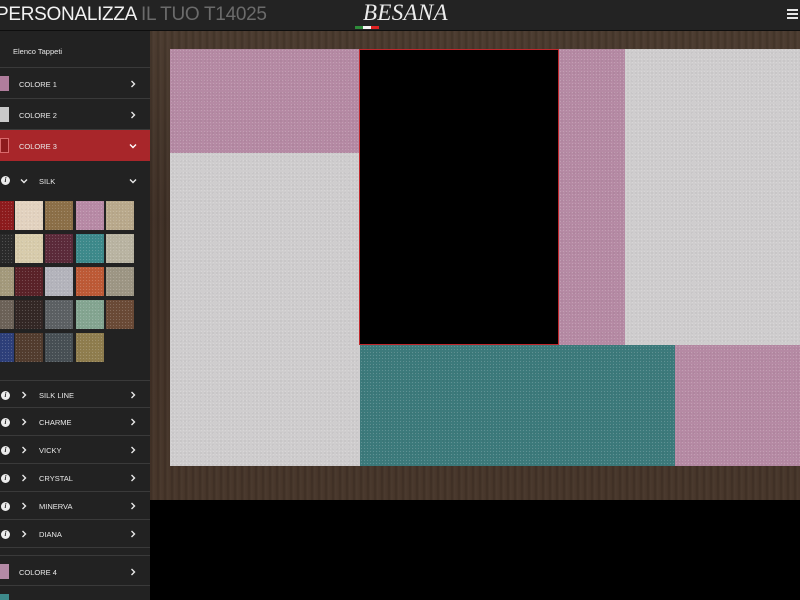 Image resolution: width=800 pixels, height=600 pixels. I want to click on category-row: i CHARME, so click(75, 422).